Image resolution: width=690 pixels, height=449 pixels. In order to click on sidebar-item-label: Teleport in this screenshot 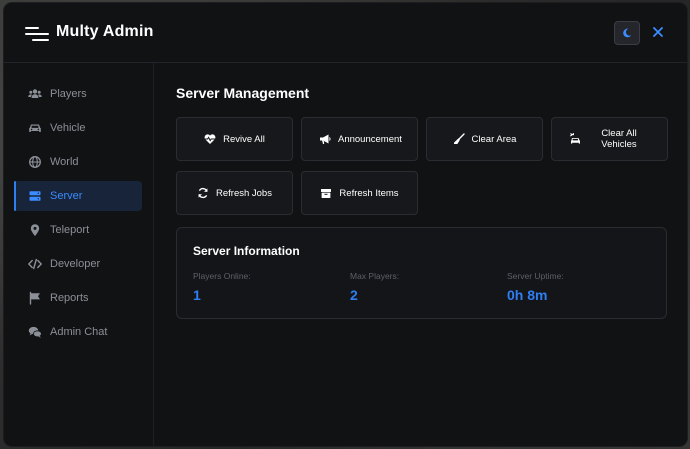, I will do `click(70, 230)`.